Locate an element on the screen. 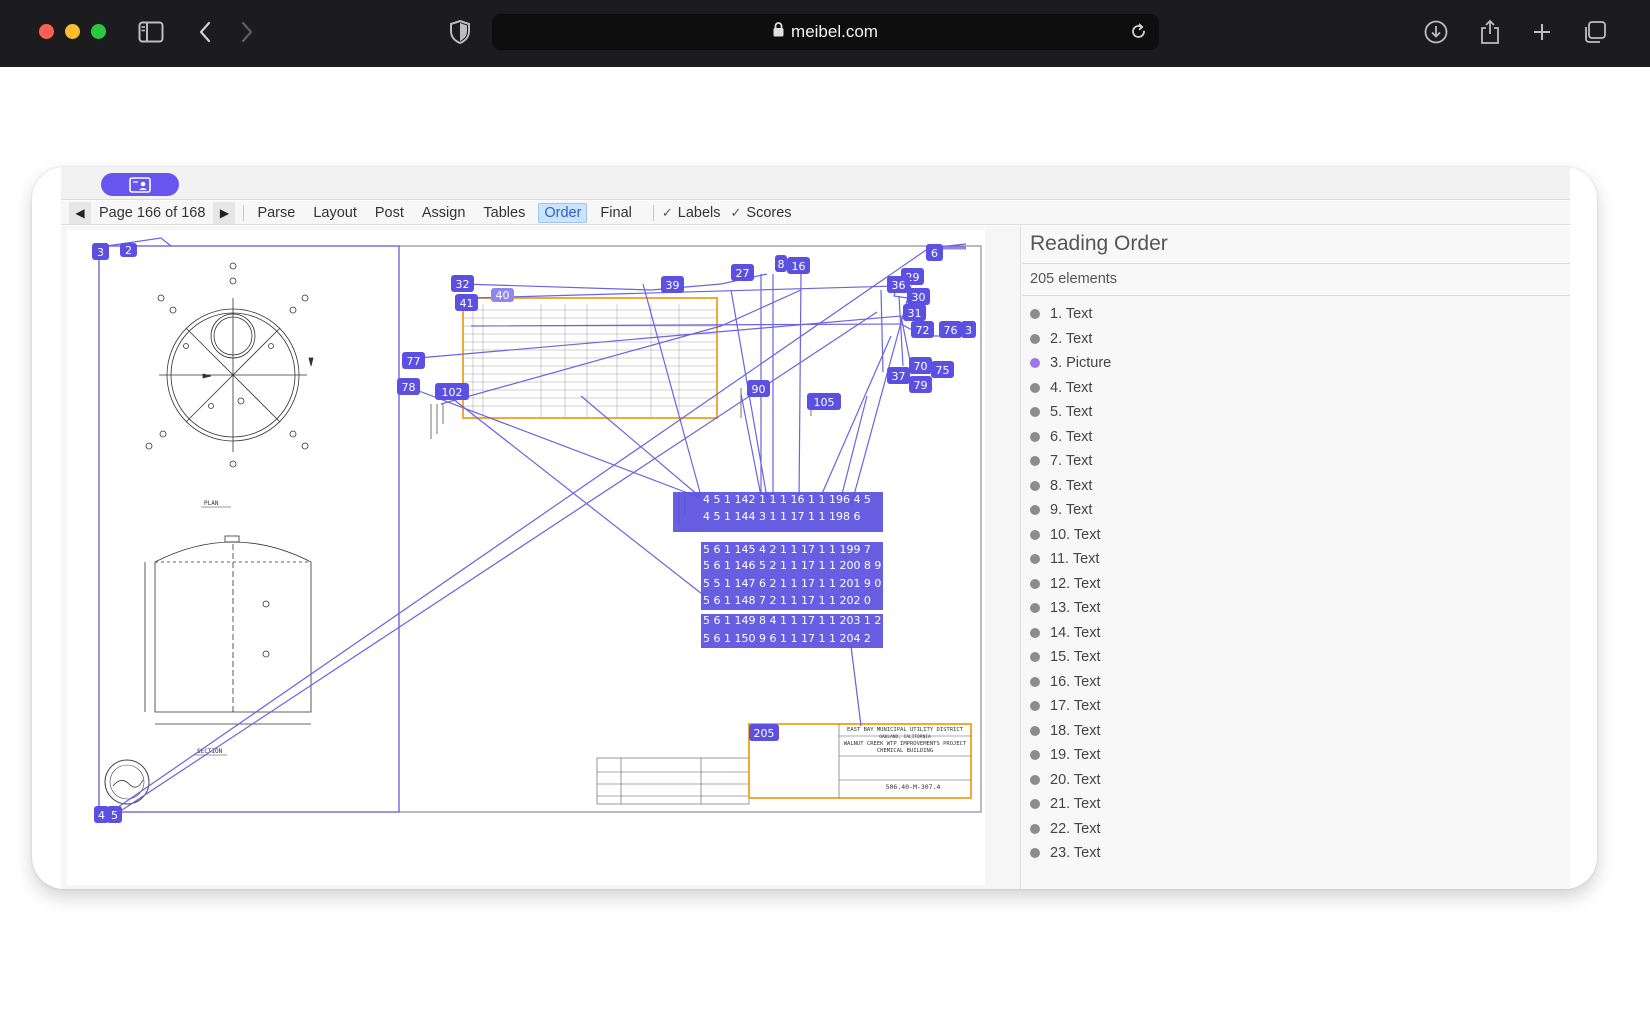  tab-layout: Layout is located at coordinates (335, 213).